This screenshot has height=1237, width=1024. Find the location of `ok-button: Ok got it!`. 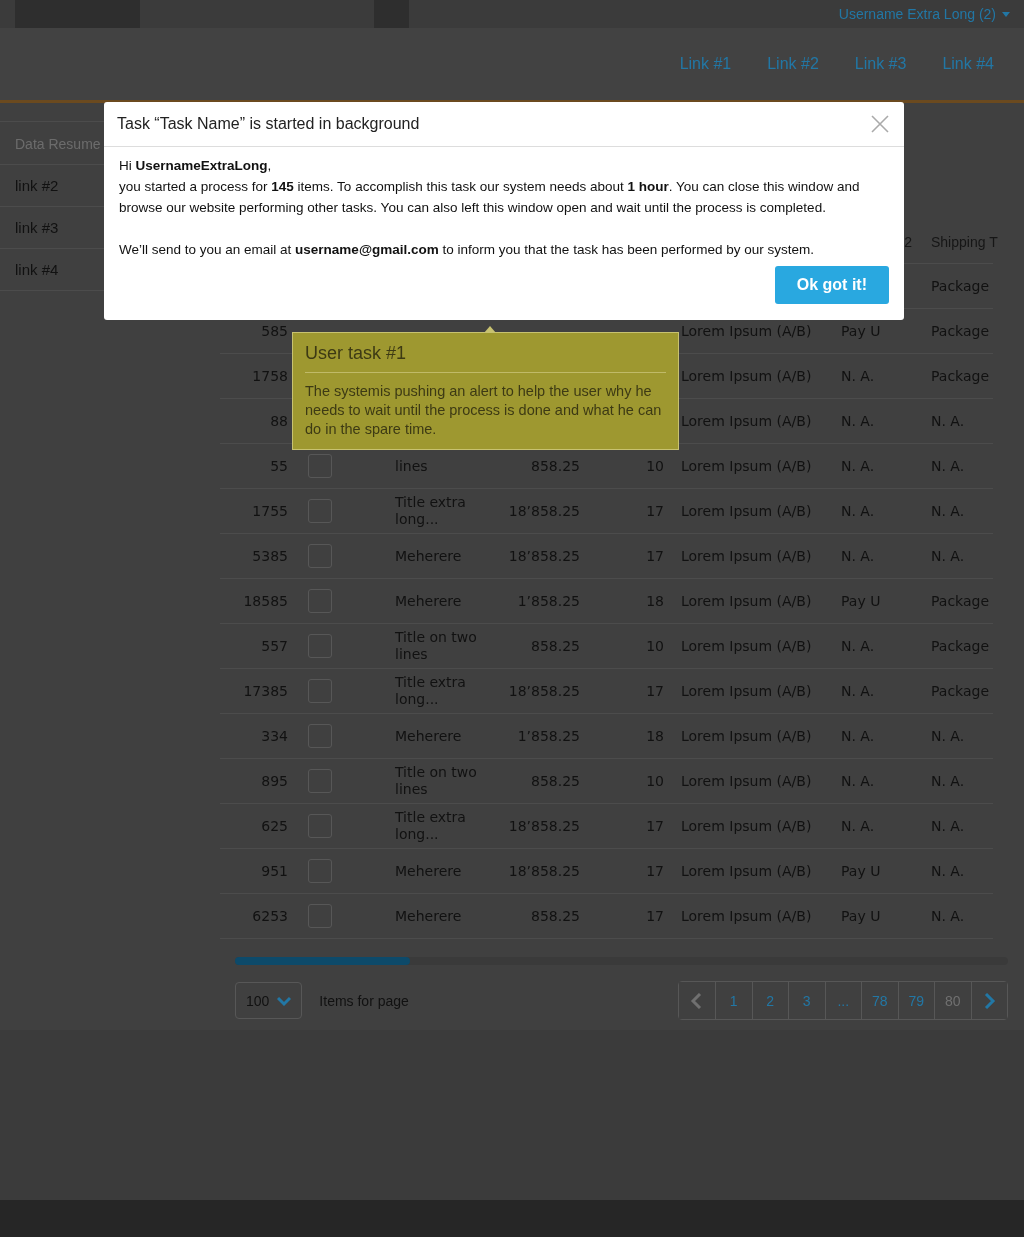

ok-button: Ok got it! is located at coordinates (831, 285).